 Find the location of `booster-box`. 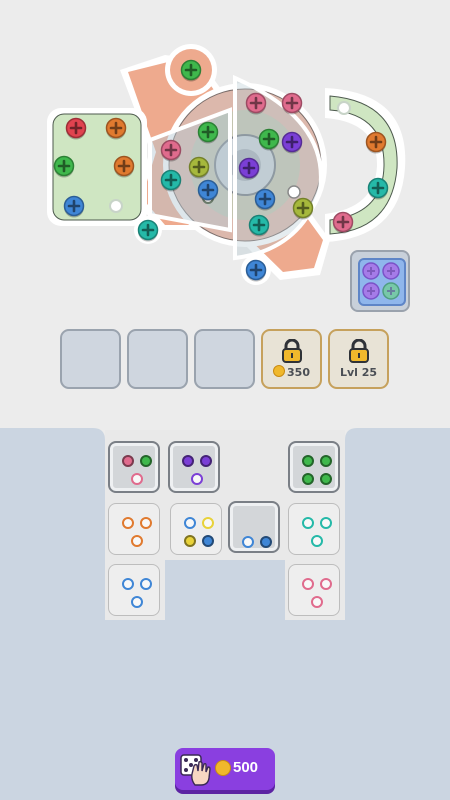

booster-box is located at coordinates (380, 281).